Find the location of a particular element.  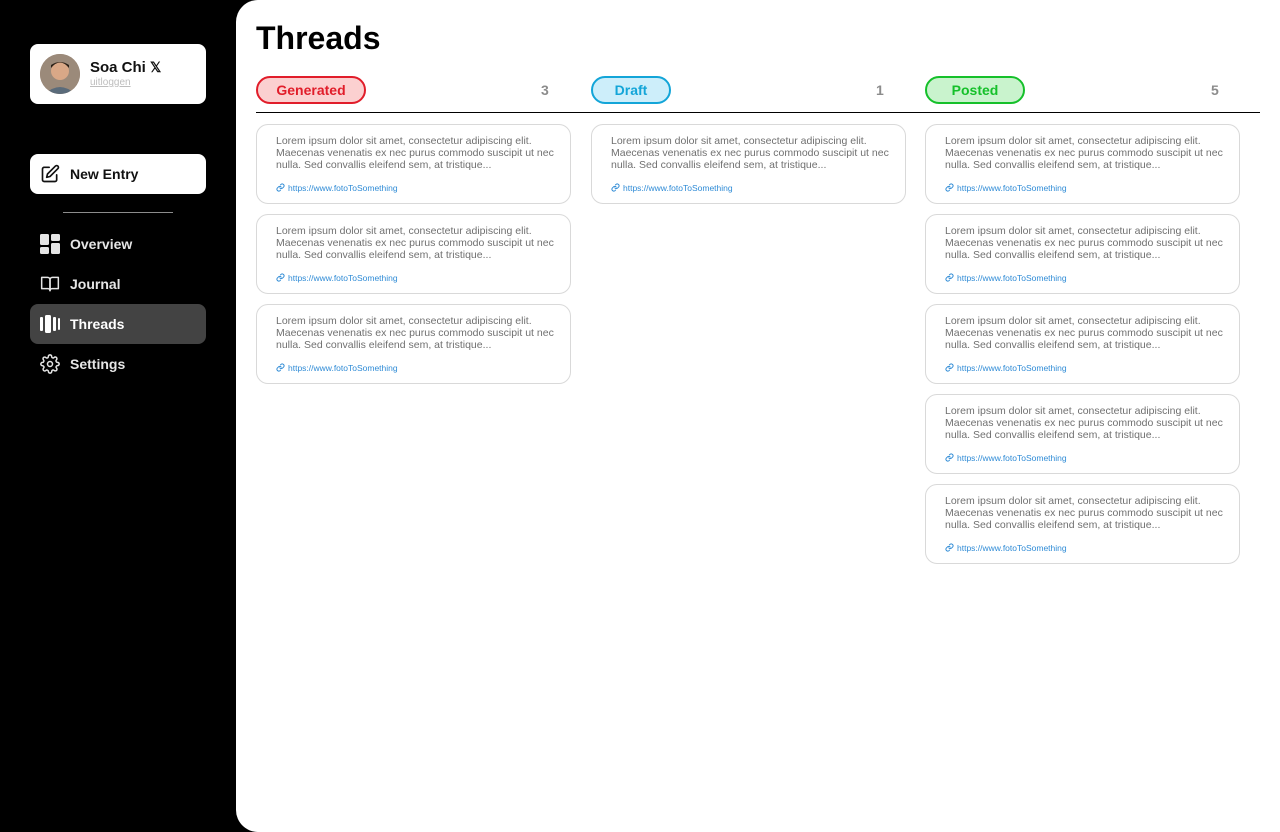

sidebar-item-threads: Threads is located at coordinates (118, 324).